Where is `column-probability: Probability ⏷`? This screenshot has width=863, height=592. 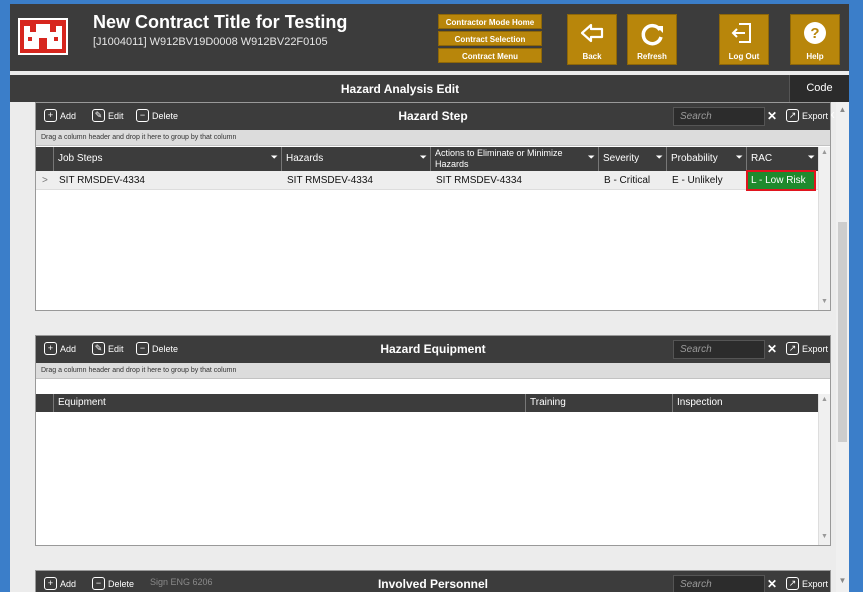
column-probability: Probability ⏷ is located at coordinates (706, 159).